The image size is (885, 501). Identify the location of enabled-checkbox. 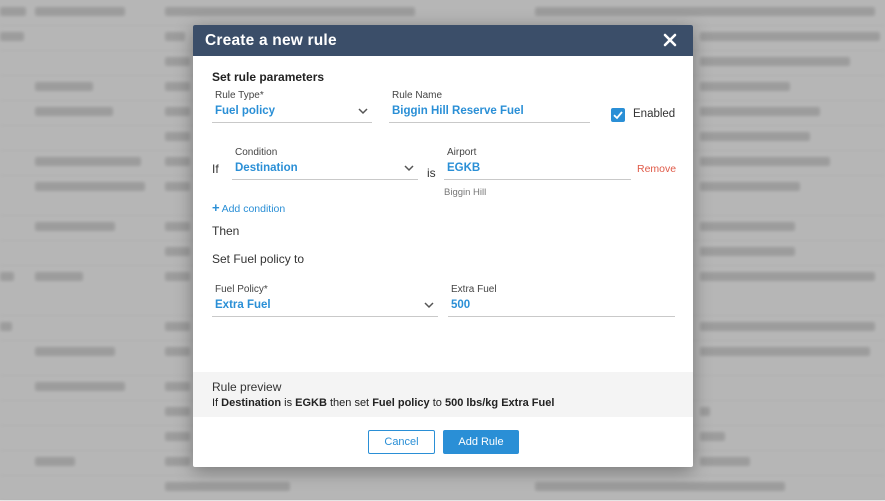
(618, 115).